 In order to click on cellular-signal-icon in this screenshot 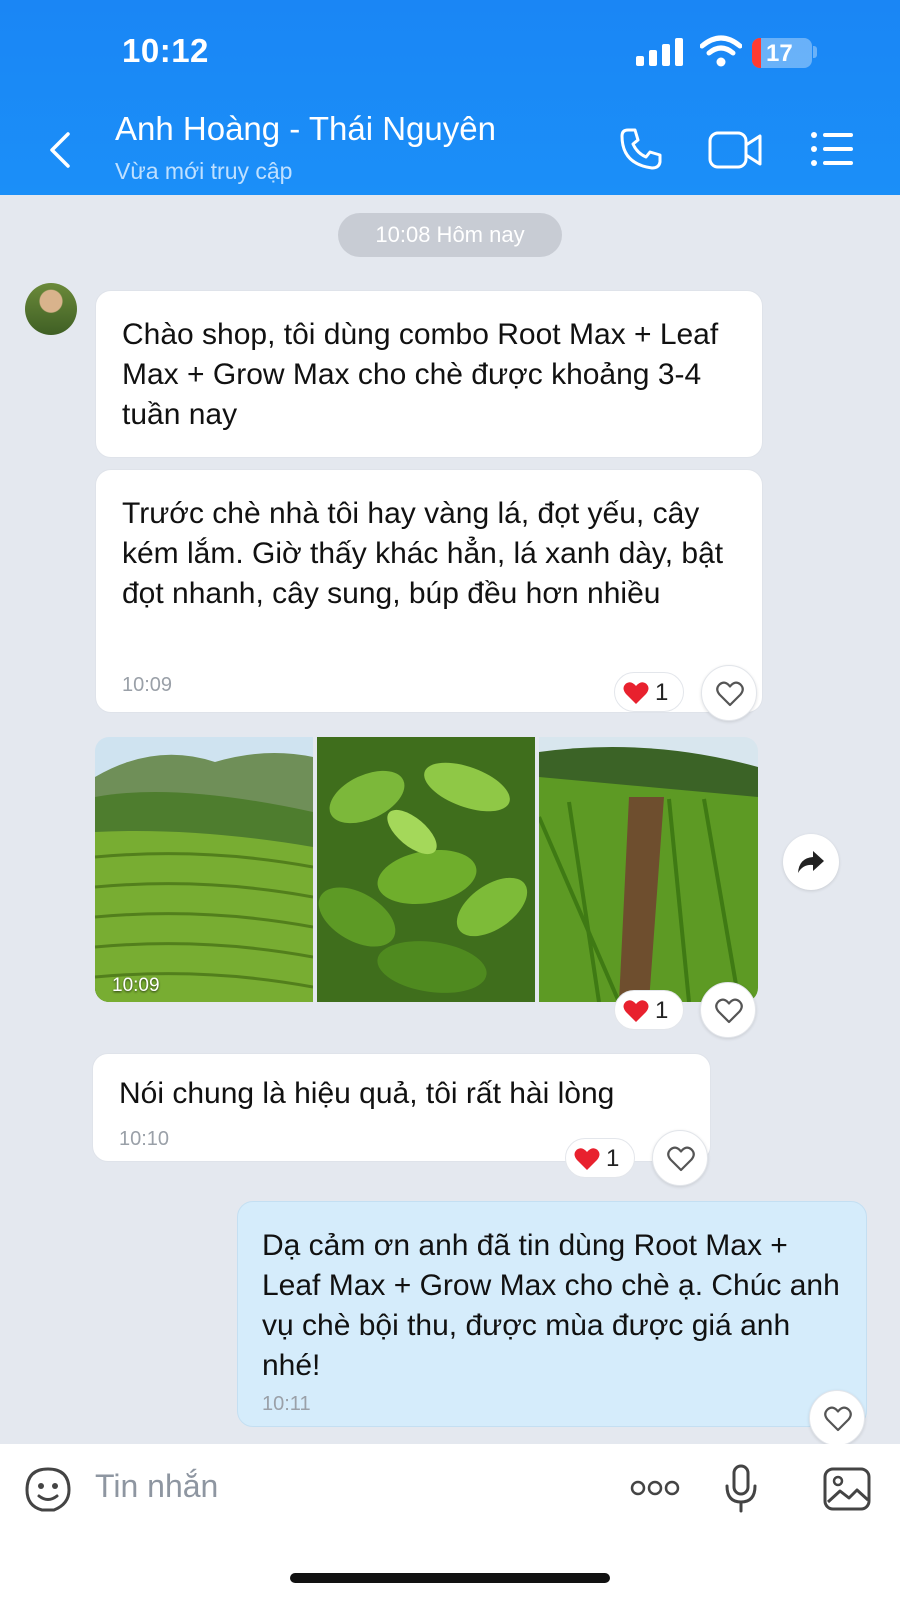, I will do `click(659, 52)`.